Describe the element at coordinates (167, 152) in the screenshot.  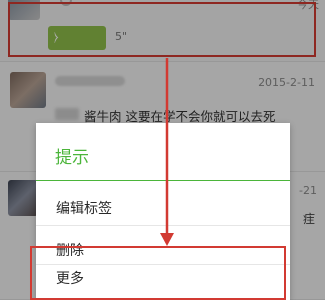
I see `annotation-arrow-icon` at that location.